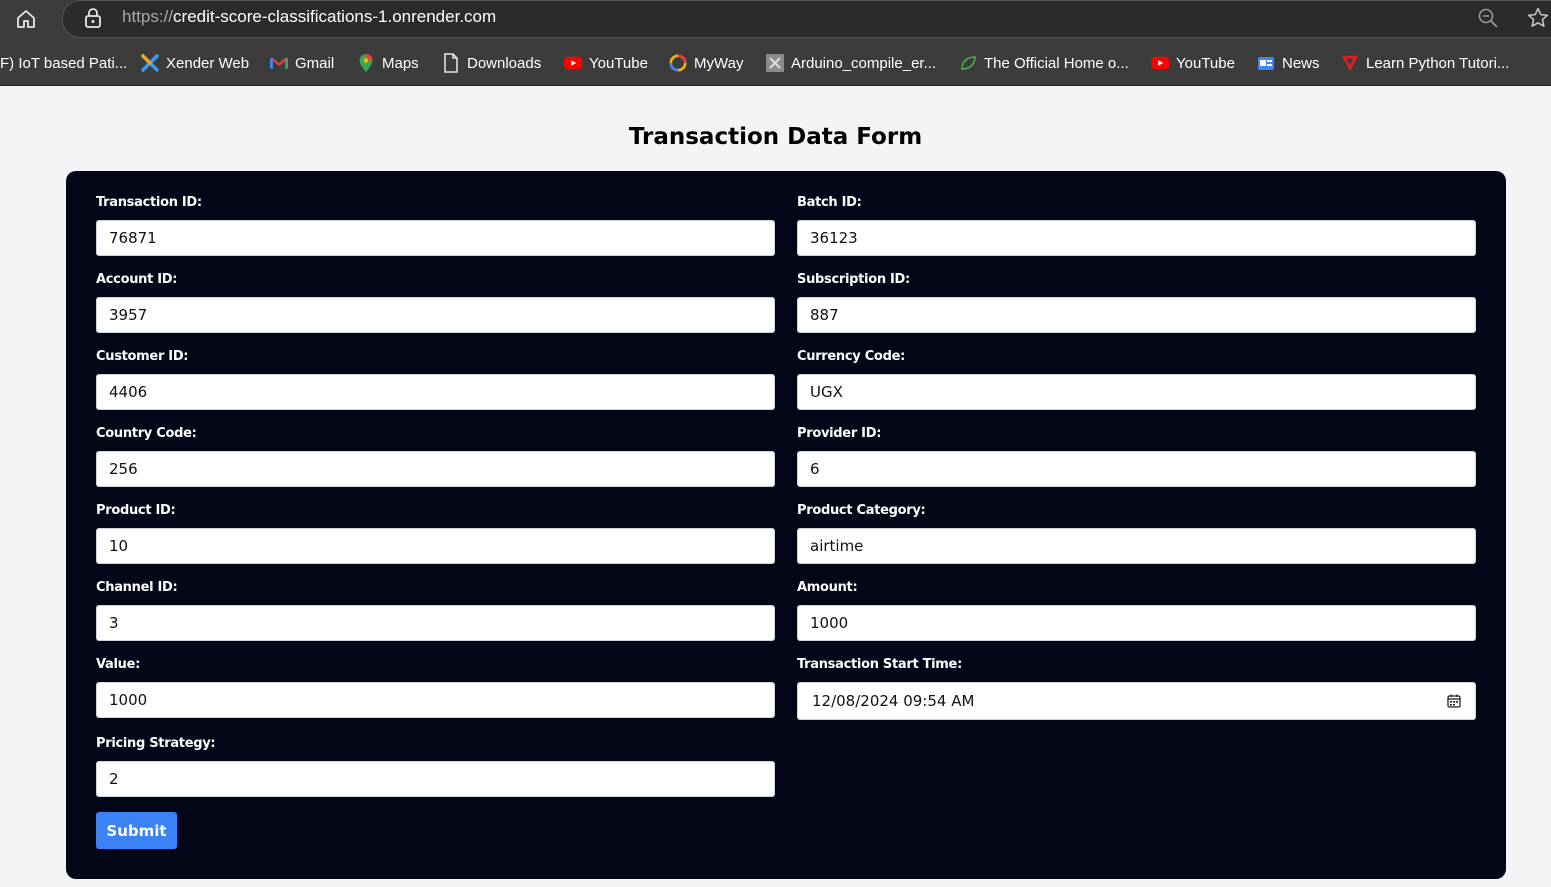 Image resolution: width=1551 pixels, height=887 pixels. I want to click on pricing-strategy-label: Pricing Strategy:, so click(156, 743).